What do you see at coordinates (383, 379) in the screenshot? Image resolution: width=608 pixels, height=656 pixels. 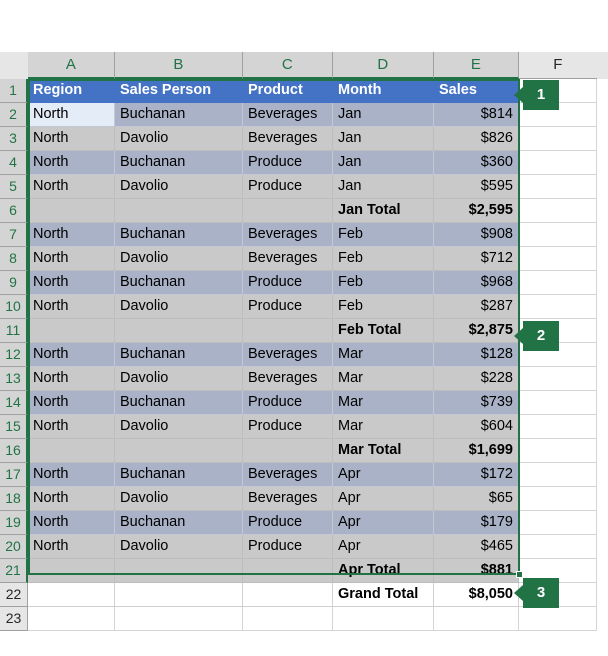 I see `cell-d13: Mar` at bounding box center [383, 379].